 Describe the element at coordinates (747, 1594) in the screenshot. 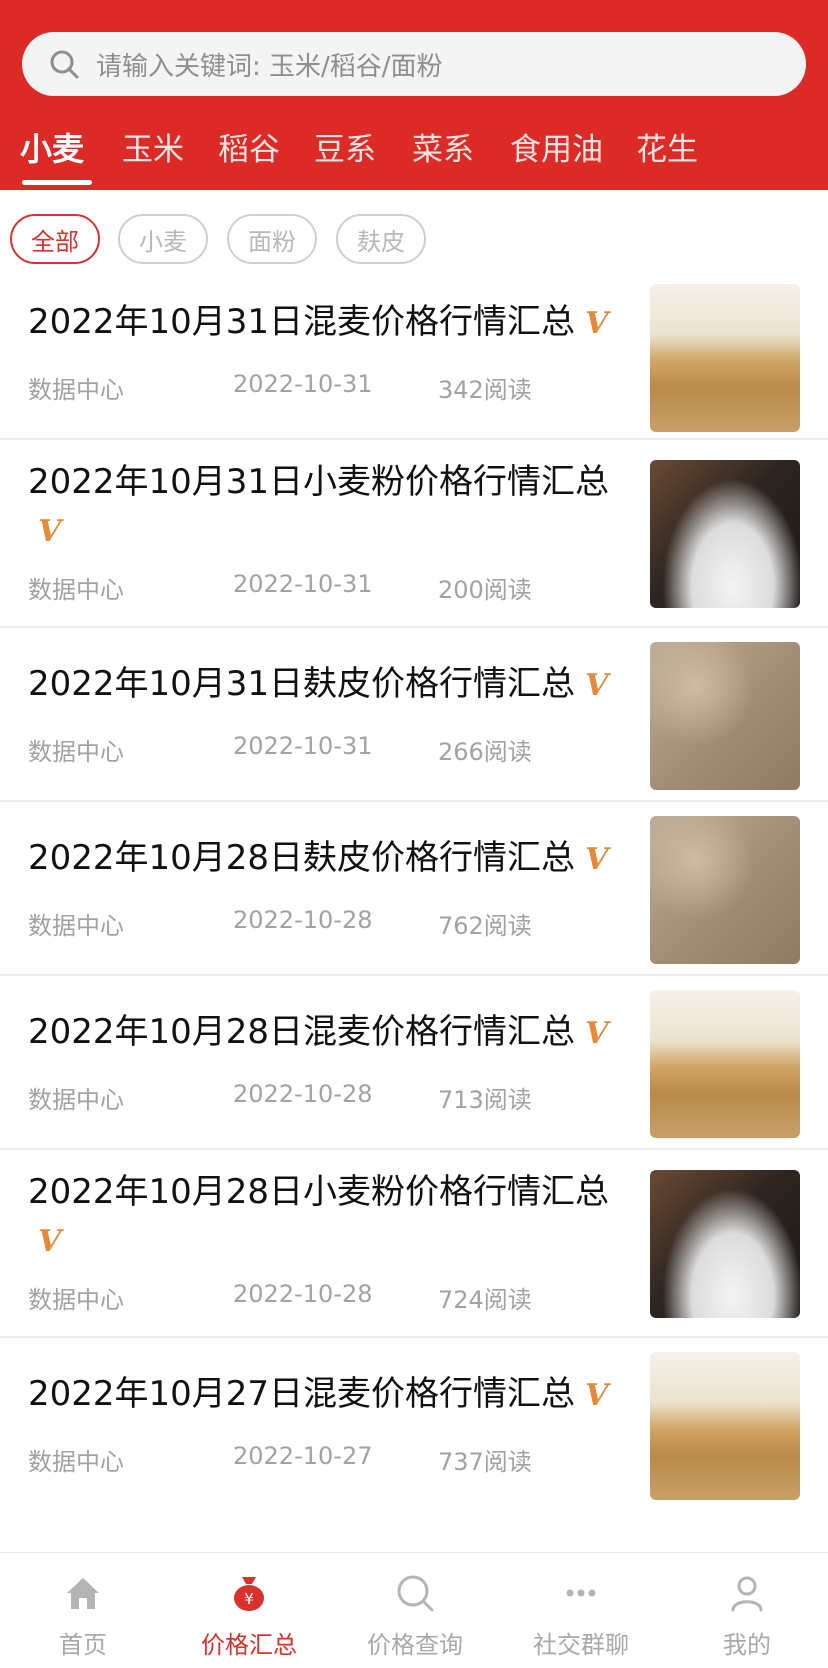

I see `user-icon` at that location.